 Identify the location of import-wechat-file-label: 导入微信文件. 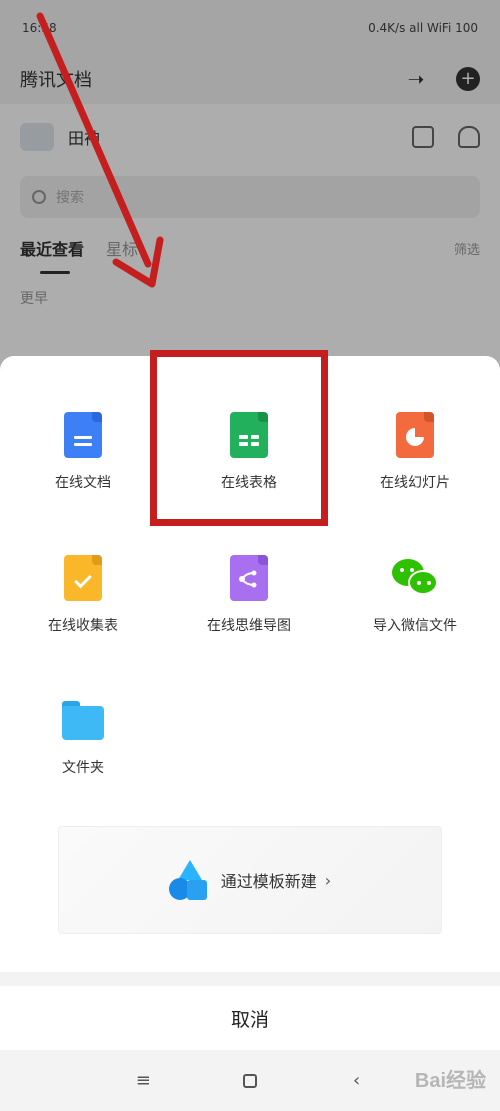
(415, 626).